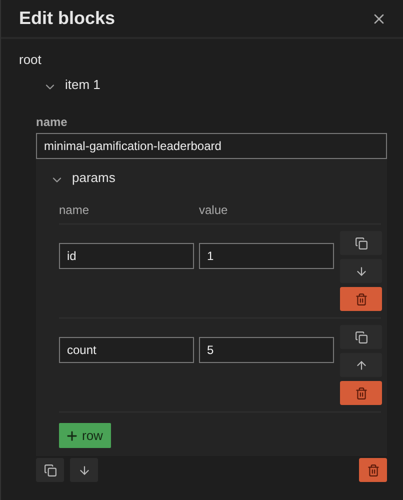  What do you see at coordinates (74, 210) in the screenshot?
I see `column-header: name` at bounding box center [74, 210].